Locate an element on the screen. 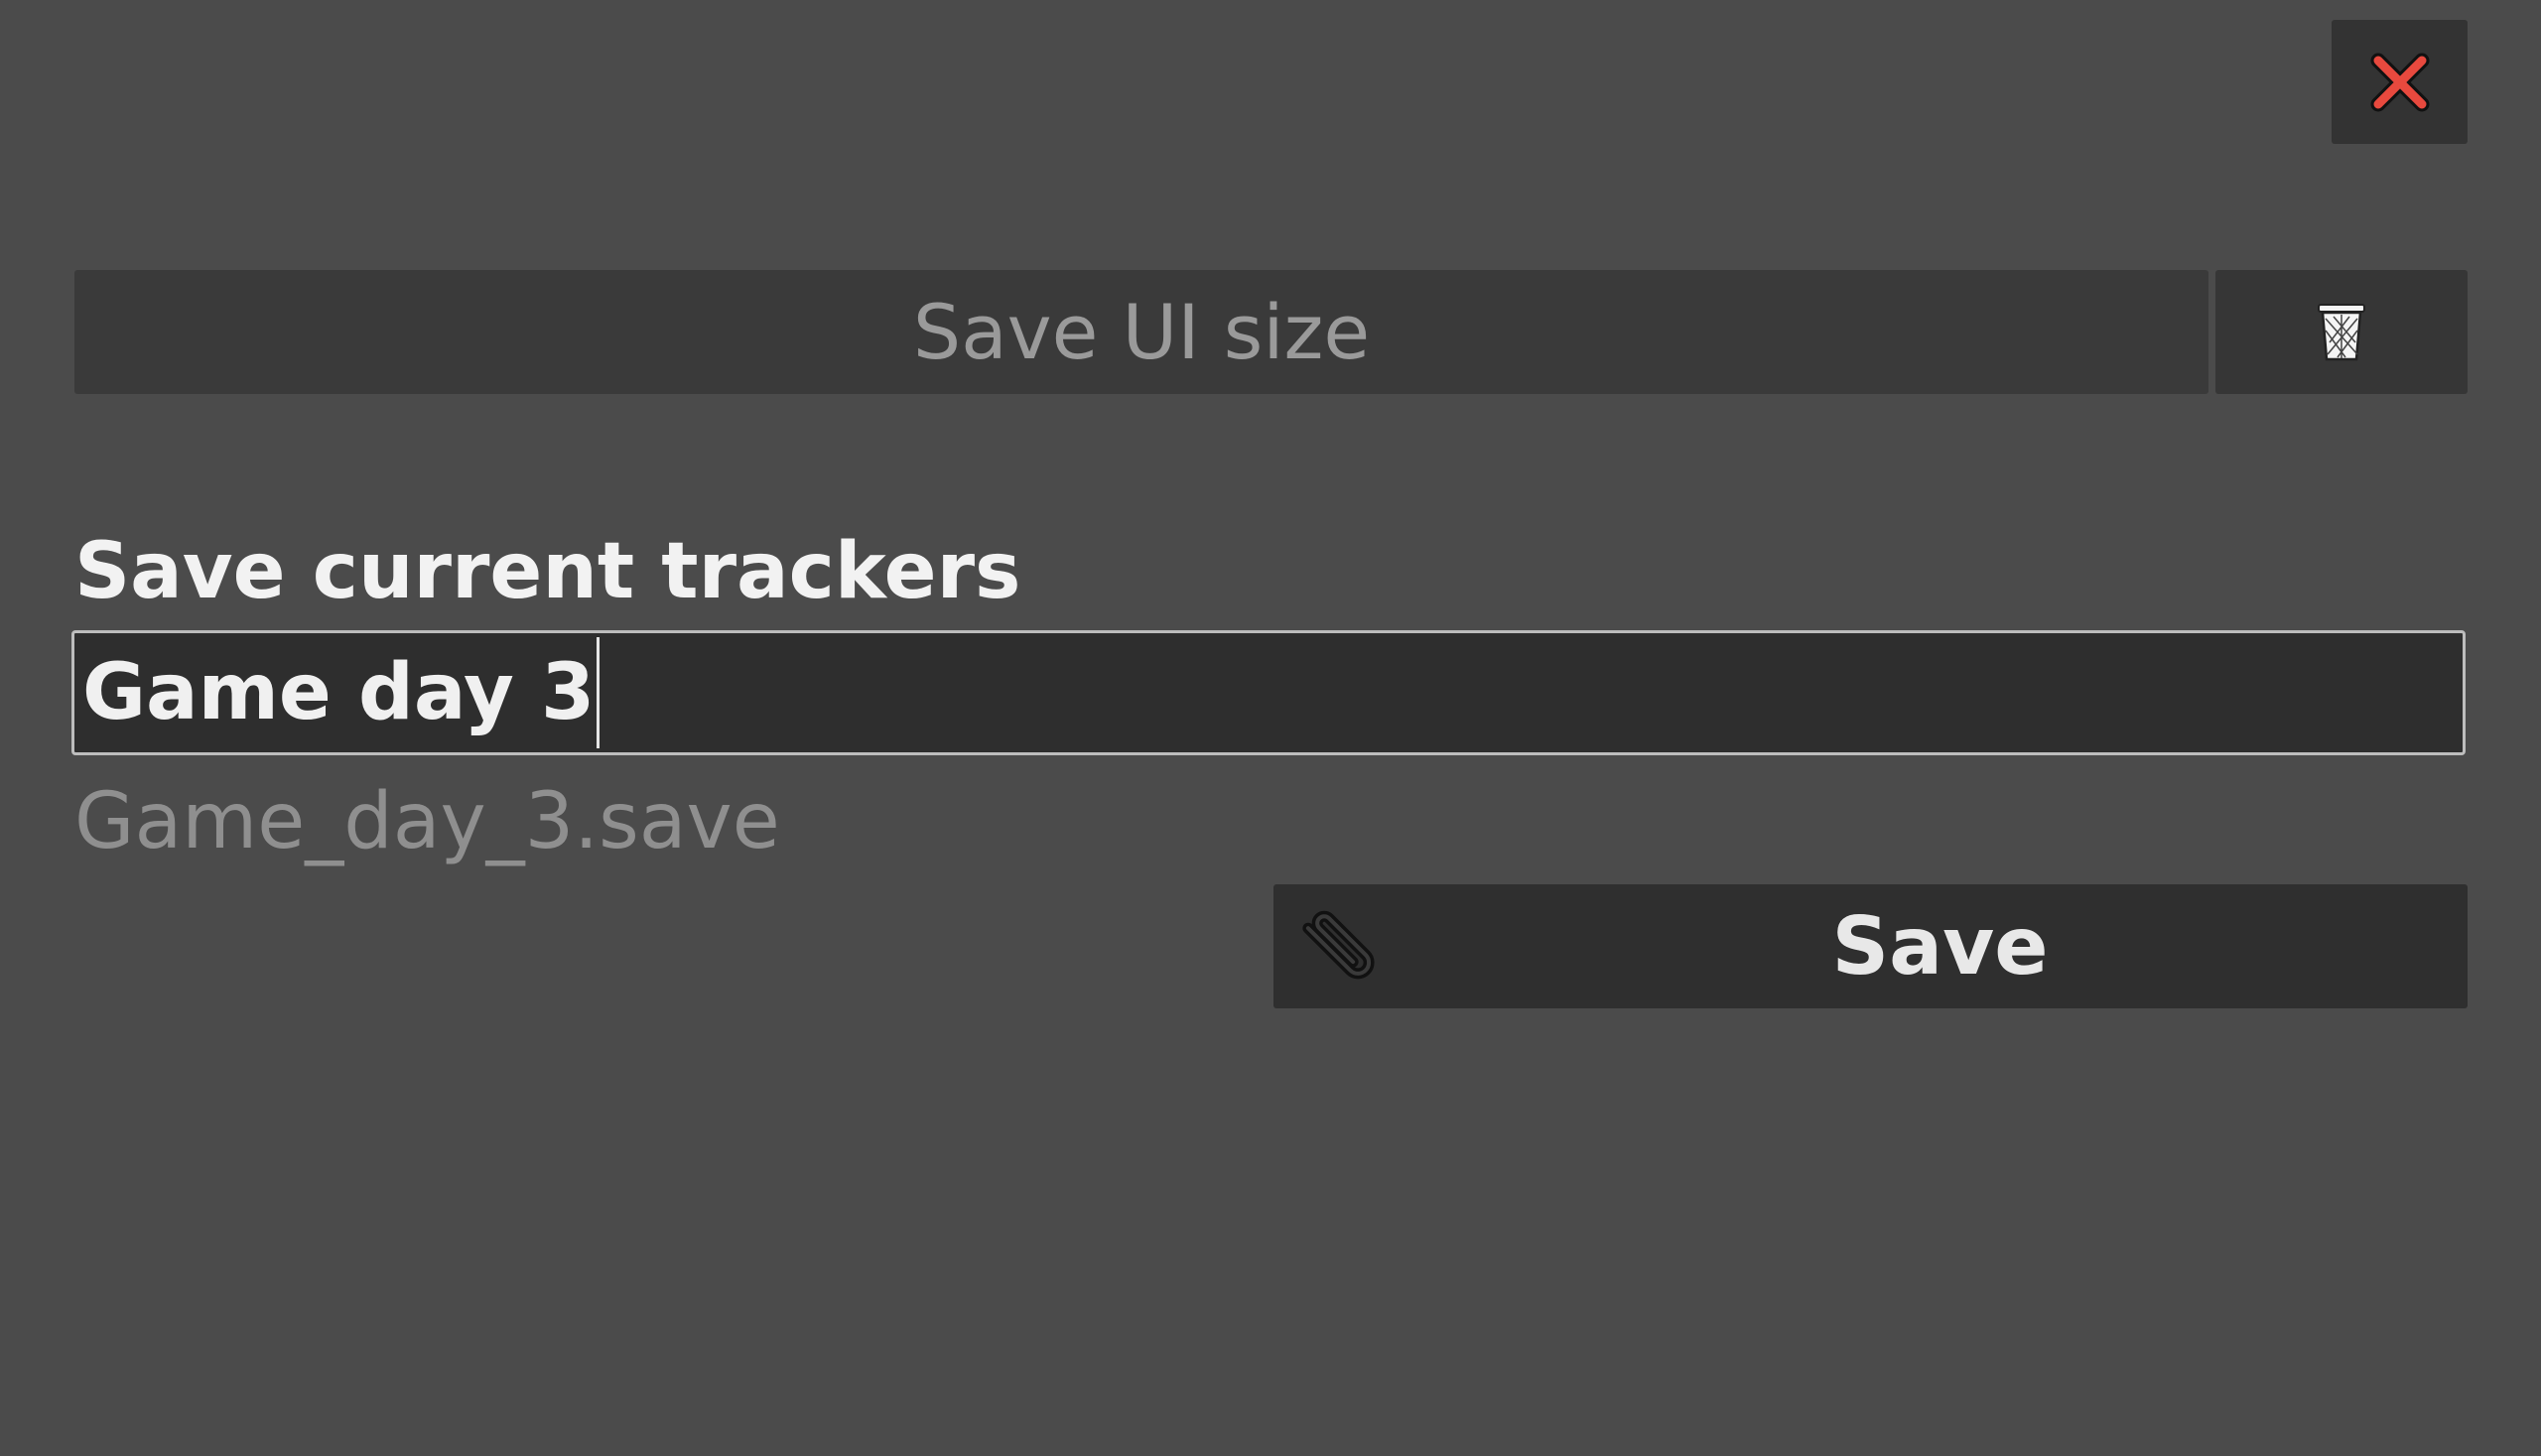 The image size is (2541, 1456). text-caret is located at coordinates (599, 692).